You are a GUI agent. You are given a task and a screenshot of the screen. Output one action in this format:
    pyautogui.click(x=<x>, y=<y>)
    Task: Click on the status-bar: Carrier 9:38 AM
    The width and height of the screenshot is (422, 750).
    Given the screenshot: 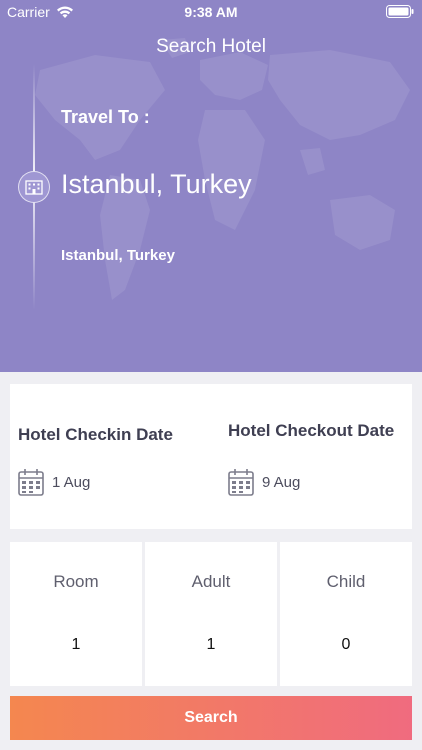 What is the action you would take?
    pyautogui.click(x=211, y=12)
    